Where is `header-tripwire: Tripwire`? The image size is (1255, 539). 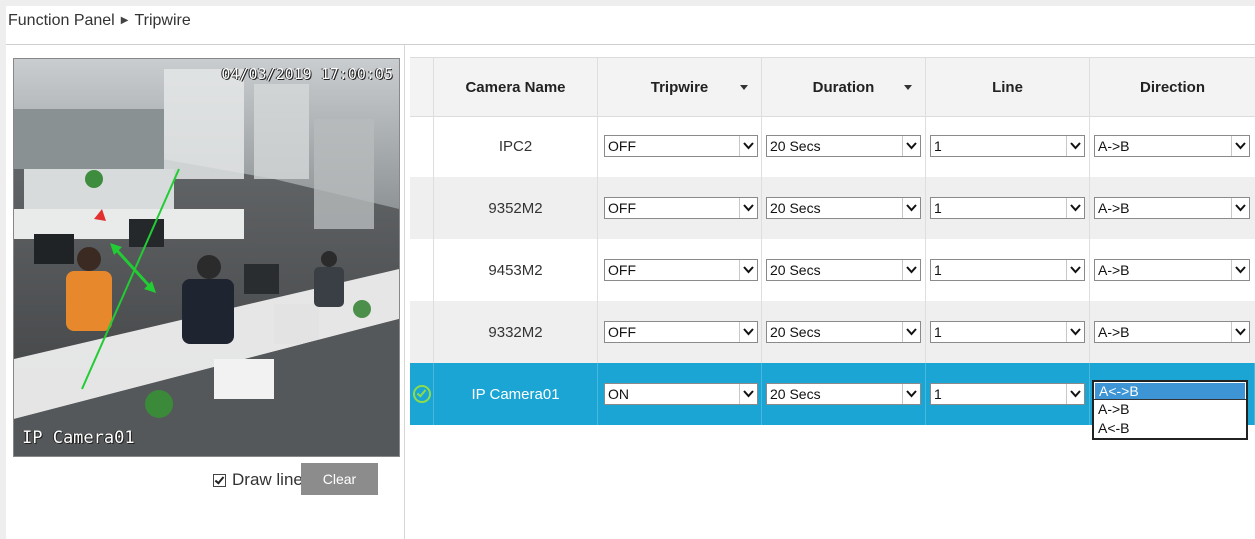 header-tripwire: Tripwire is located at coordinates (680, 87).